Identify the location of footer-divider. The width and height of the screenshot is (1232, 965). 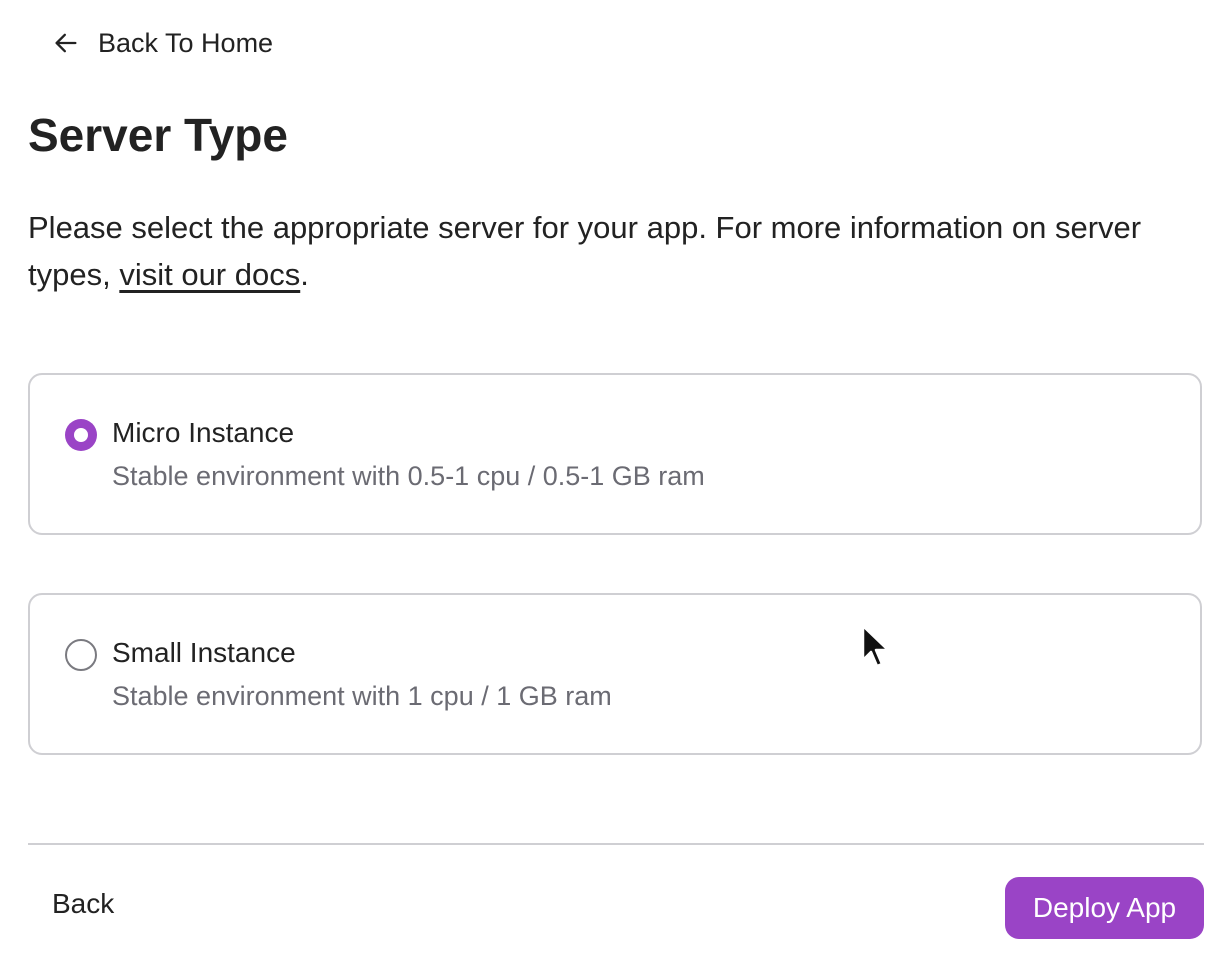
(616, 844).